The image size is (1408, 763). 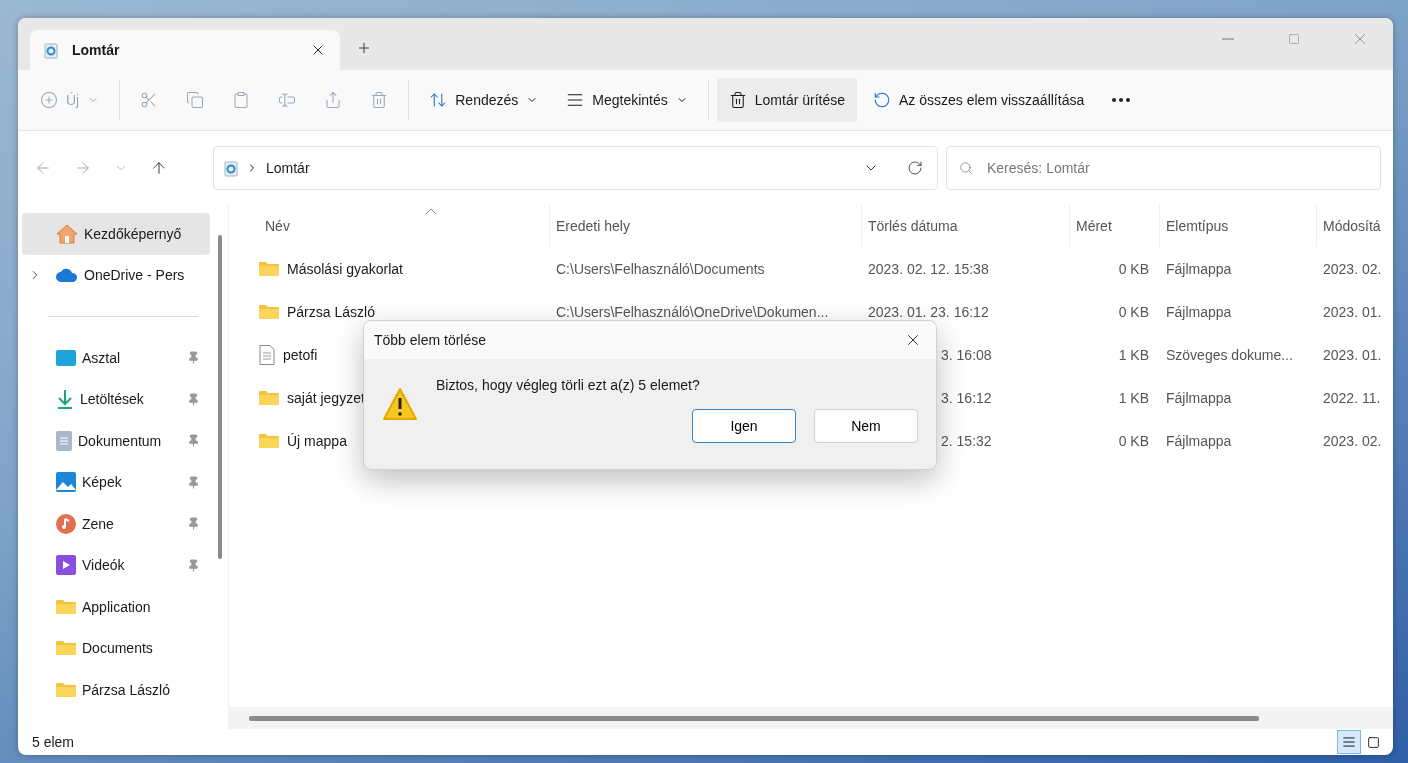 What do you see at coordinates (54, 742) in the screenshot?
I see `status-text: 5 elem` at bounding box center [54, 742].